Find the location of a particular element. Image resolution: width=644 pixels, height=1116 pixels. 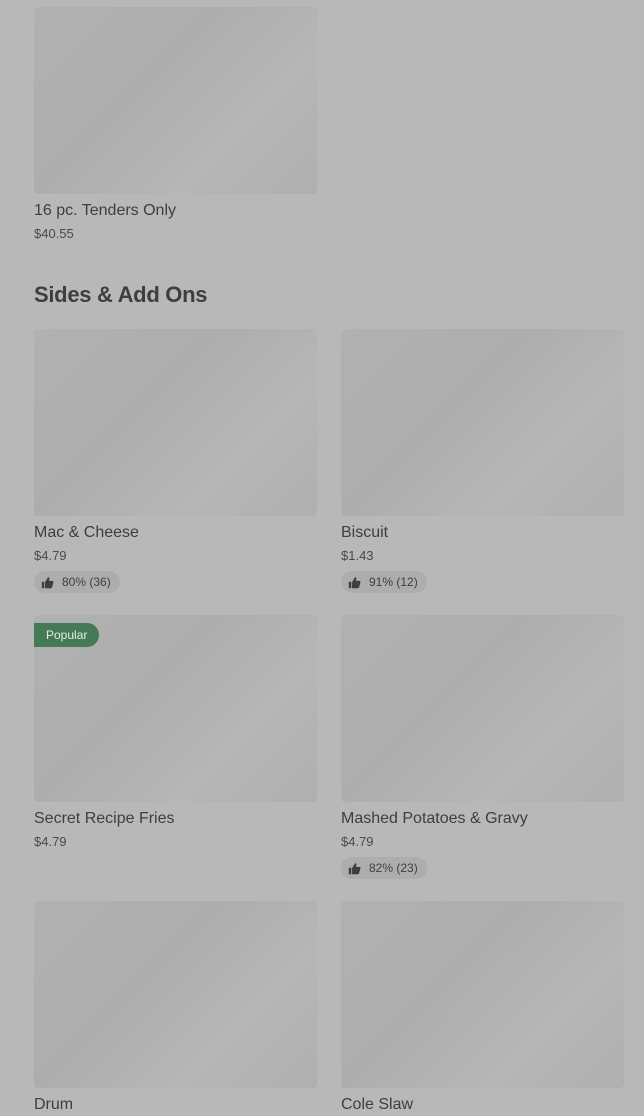

menu-item-card-cole-slaw: Cole Slaw is located at coordinates (482, 1008).